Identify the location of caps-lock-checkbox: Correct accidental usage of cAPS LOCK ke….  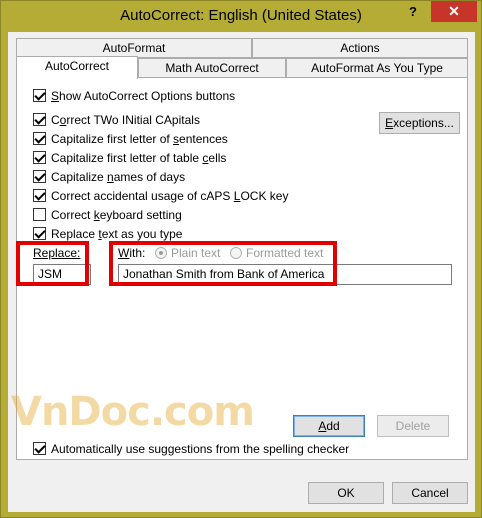
(160, 197).